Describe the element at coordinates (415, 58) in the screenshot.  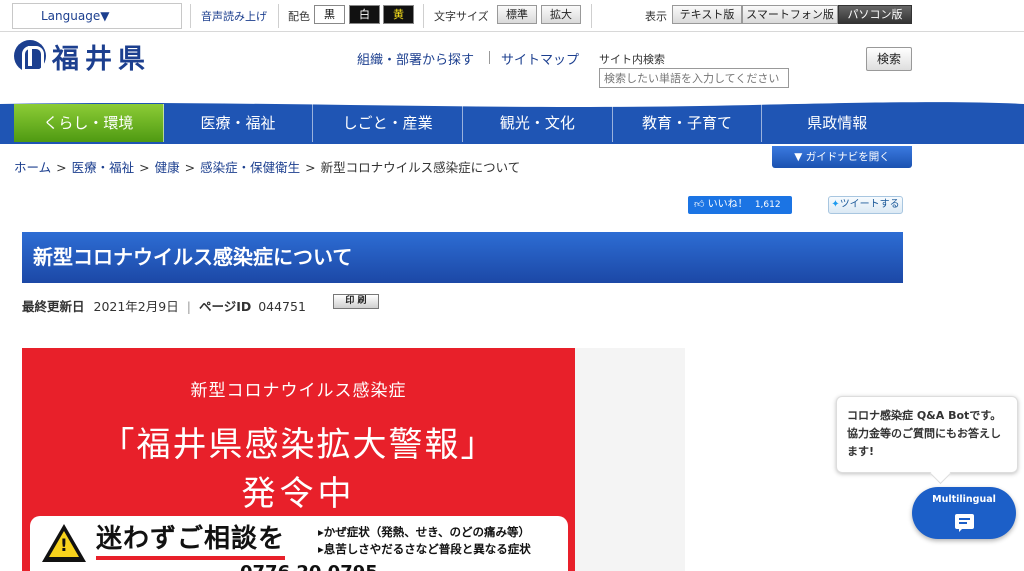
I see `org-search-link: 組織・部署から探す` at that location.